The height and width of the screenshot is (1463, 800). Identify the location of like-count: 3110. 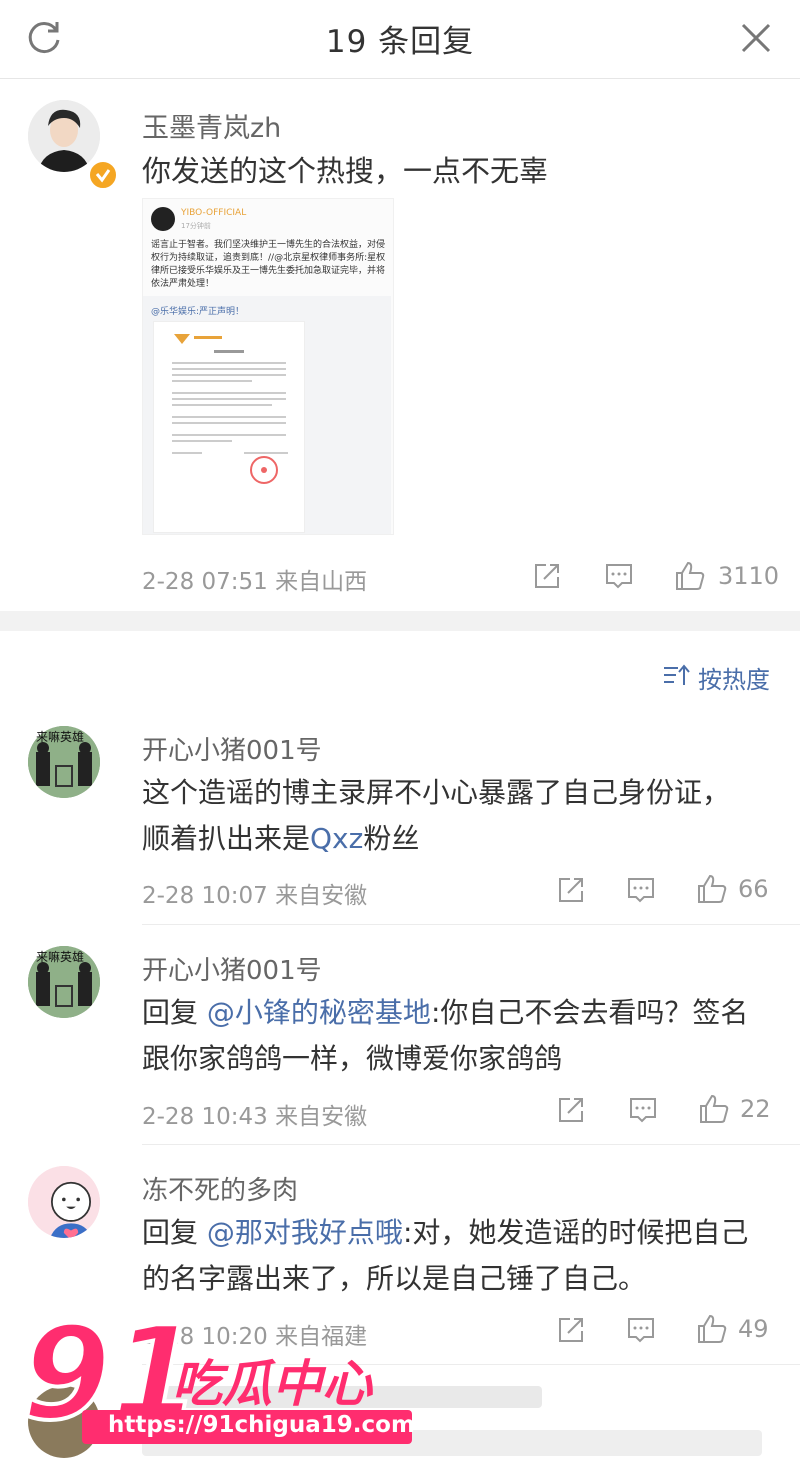
(749, 576).